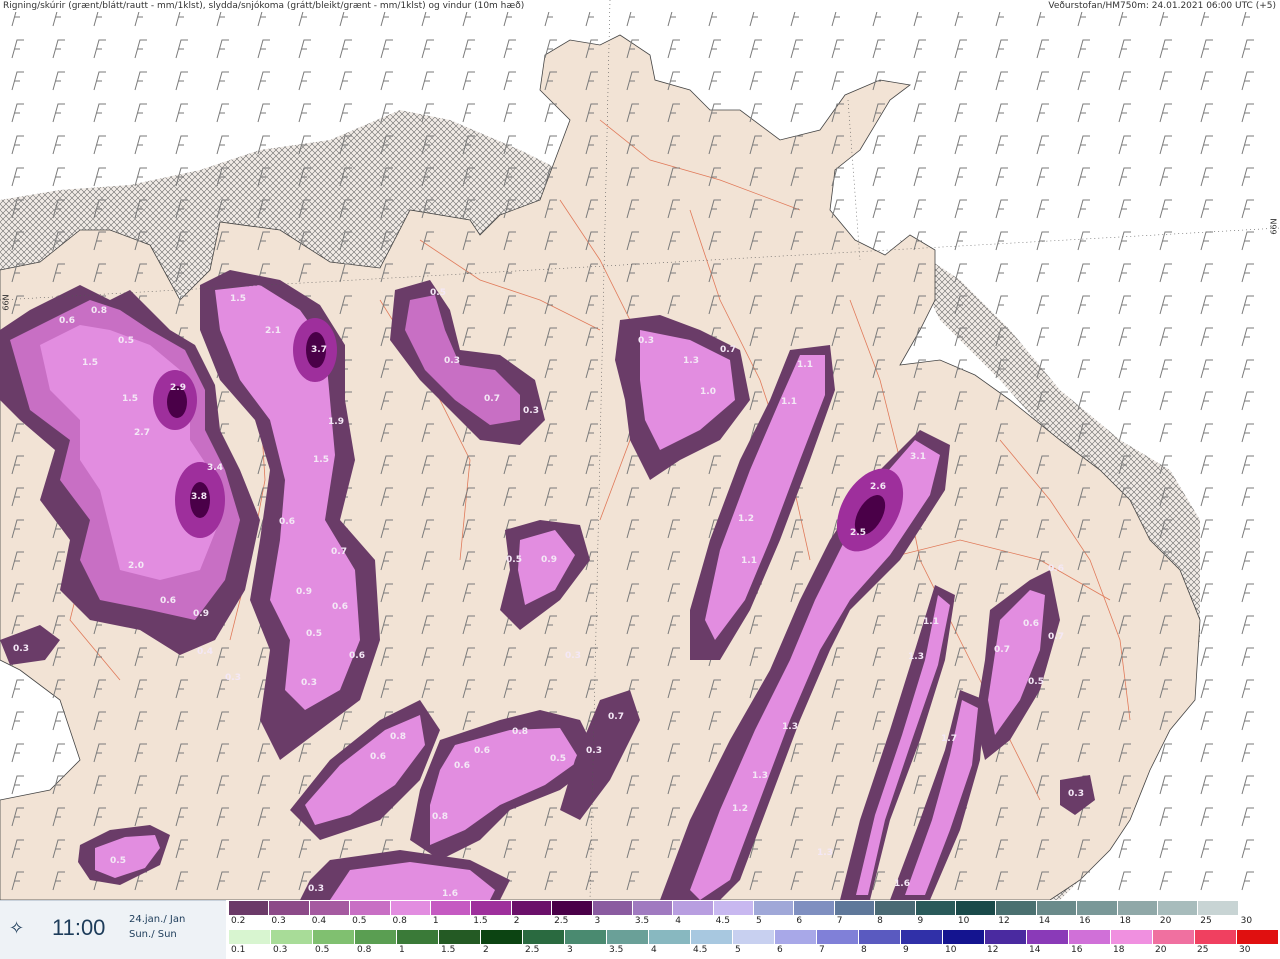 Image resolution: width=1280 pixels, height=959 pixels. Describe the element at coordinates (1161, 950) in the screenshot. I see `scale-tick-label: 20` at that location.